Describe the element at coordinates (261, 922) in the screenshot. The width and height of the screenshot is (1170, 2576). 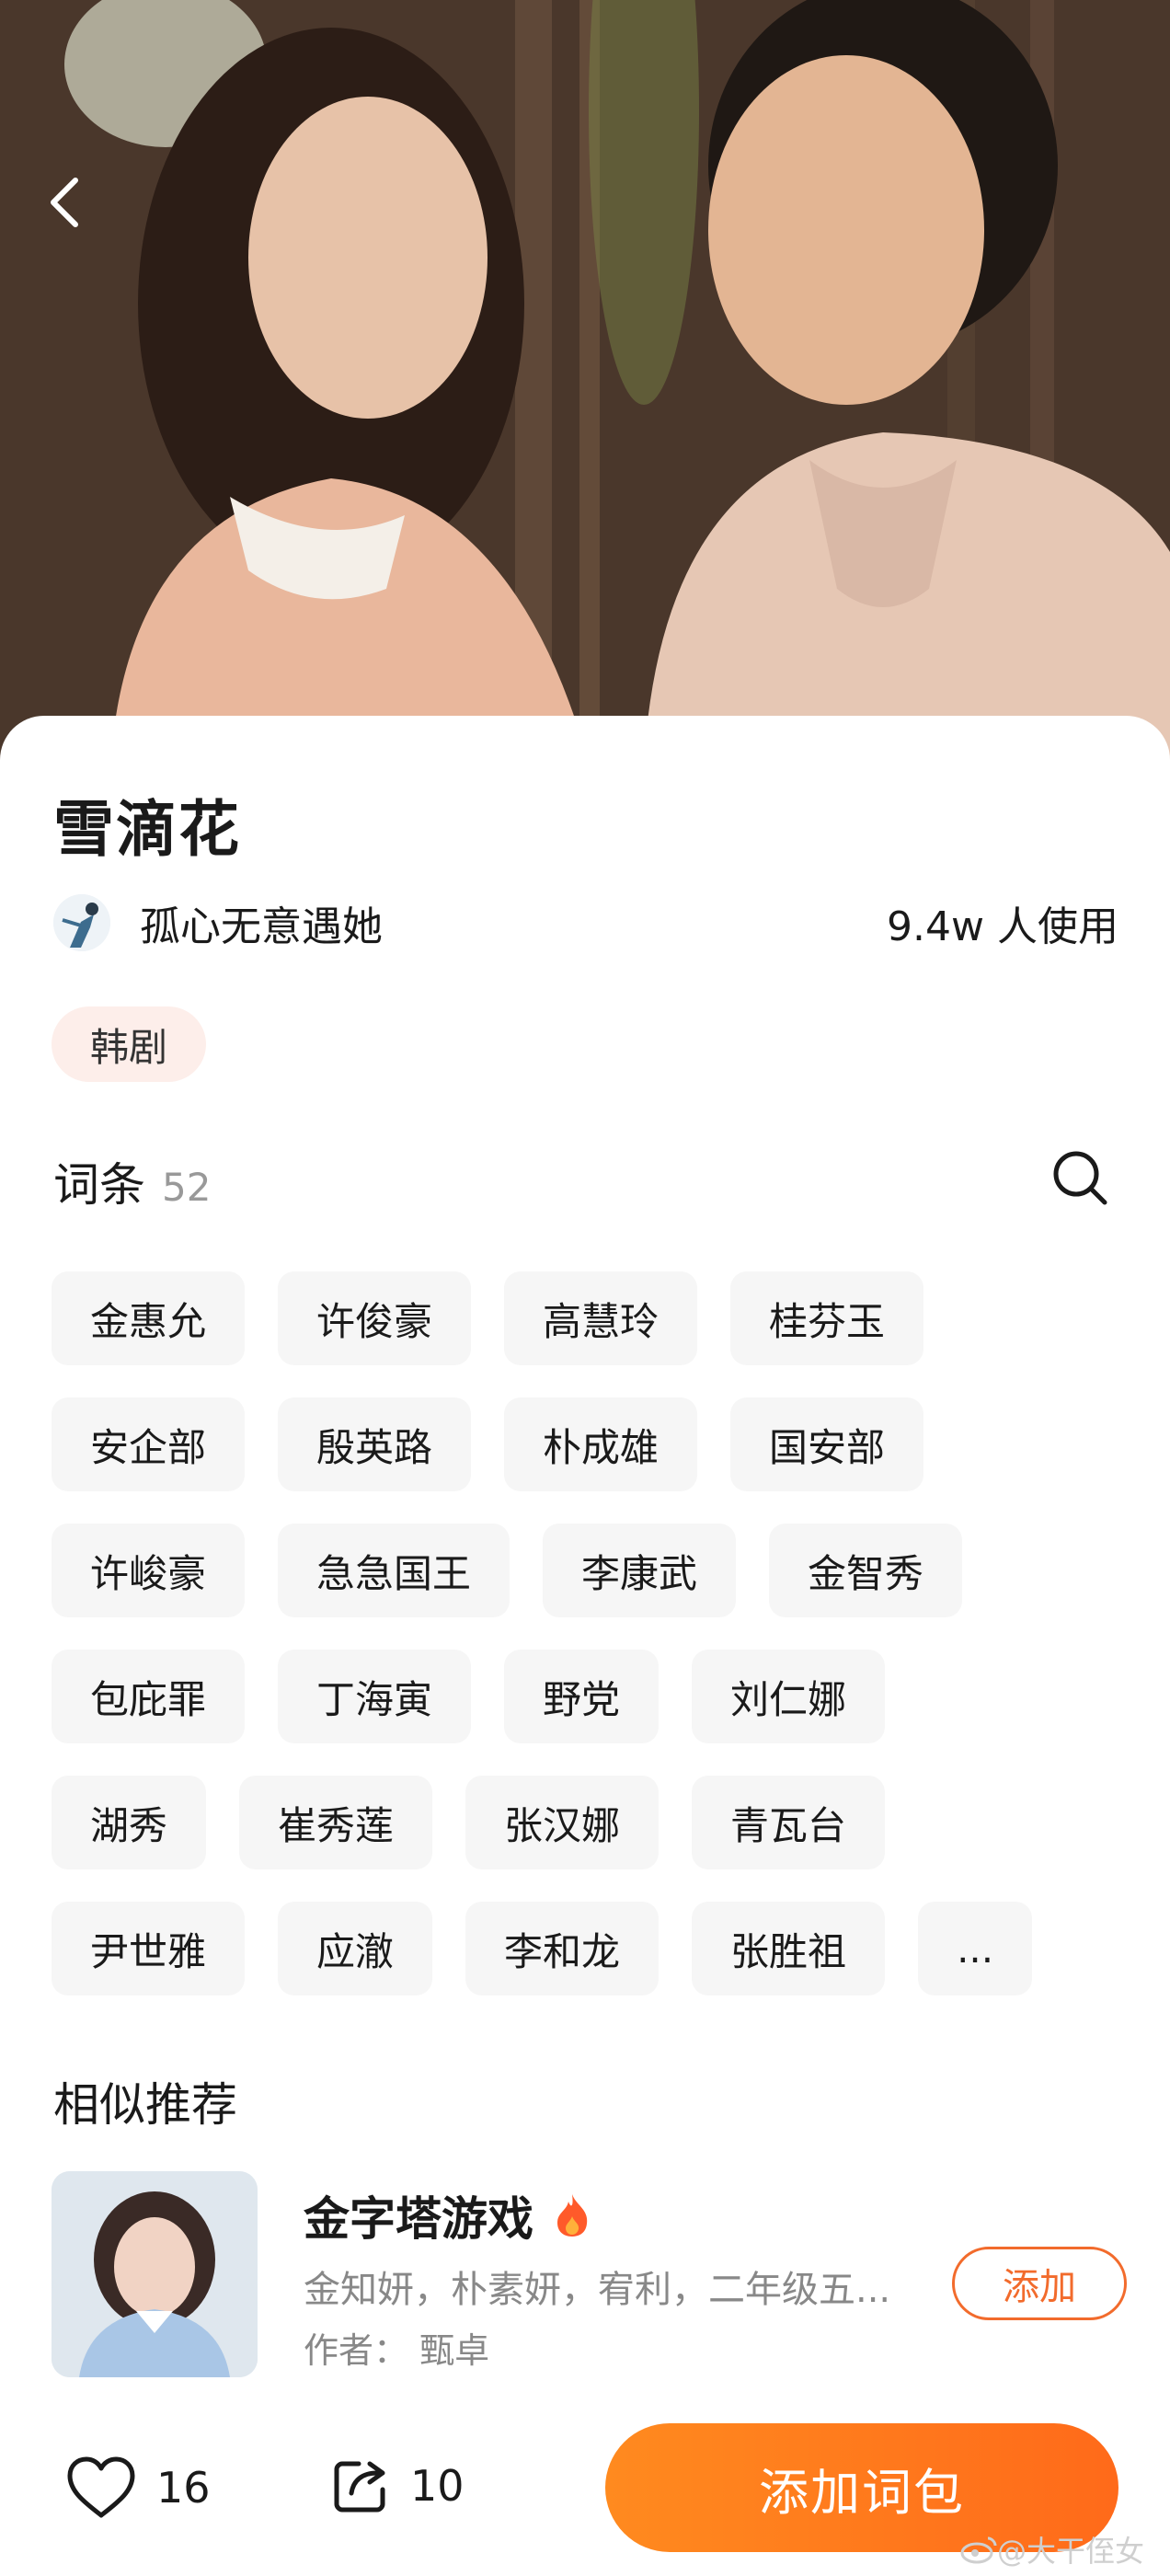
I see `author-name: 孤心无意遇她` at that location.